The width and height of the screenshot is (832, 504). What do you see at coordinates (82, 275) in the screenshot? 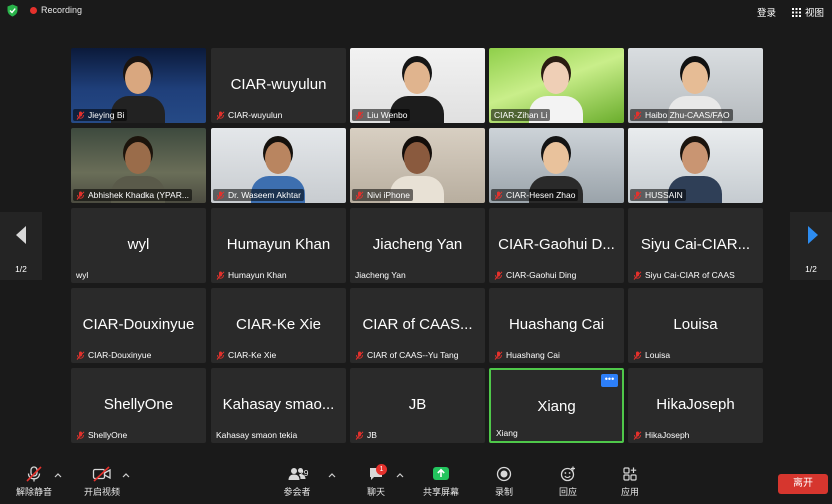
I see `participant-name-text: wyl` at bounding box center [82, 275].